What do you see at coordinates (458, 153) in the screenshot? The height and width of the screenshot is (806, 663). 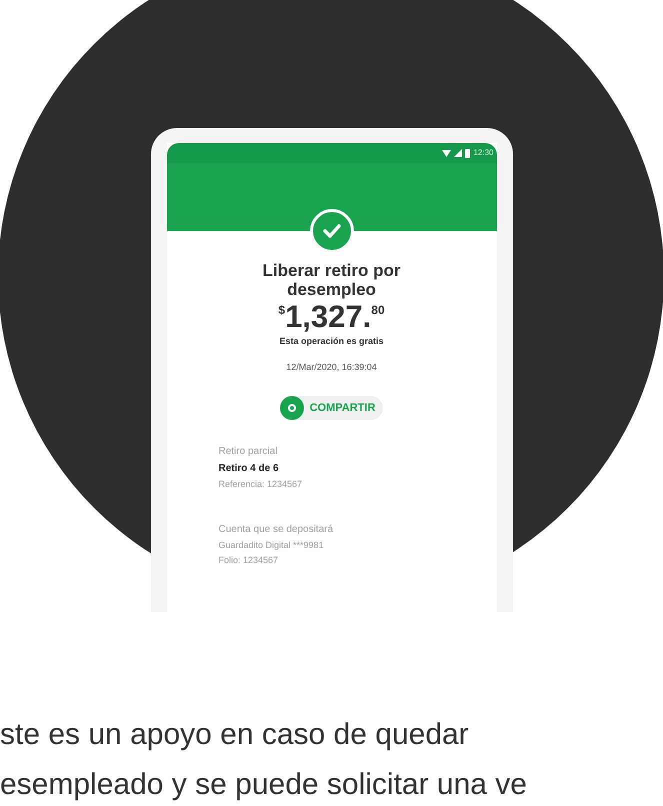 I see `signal-icon` at bounding box center [458, 153].